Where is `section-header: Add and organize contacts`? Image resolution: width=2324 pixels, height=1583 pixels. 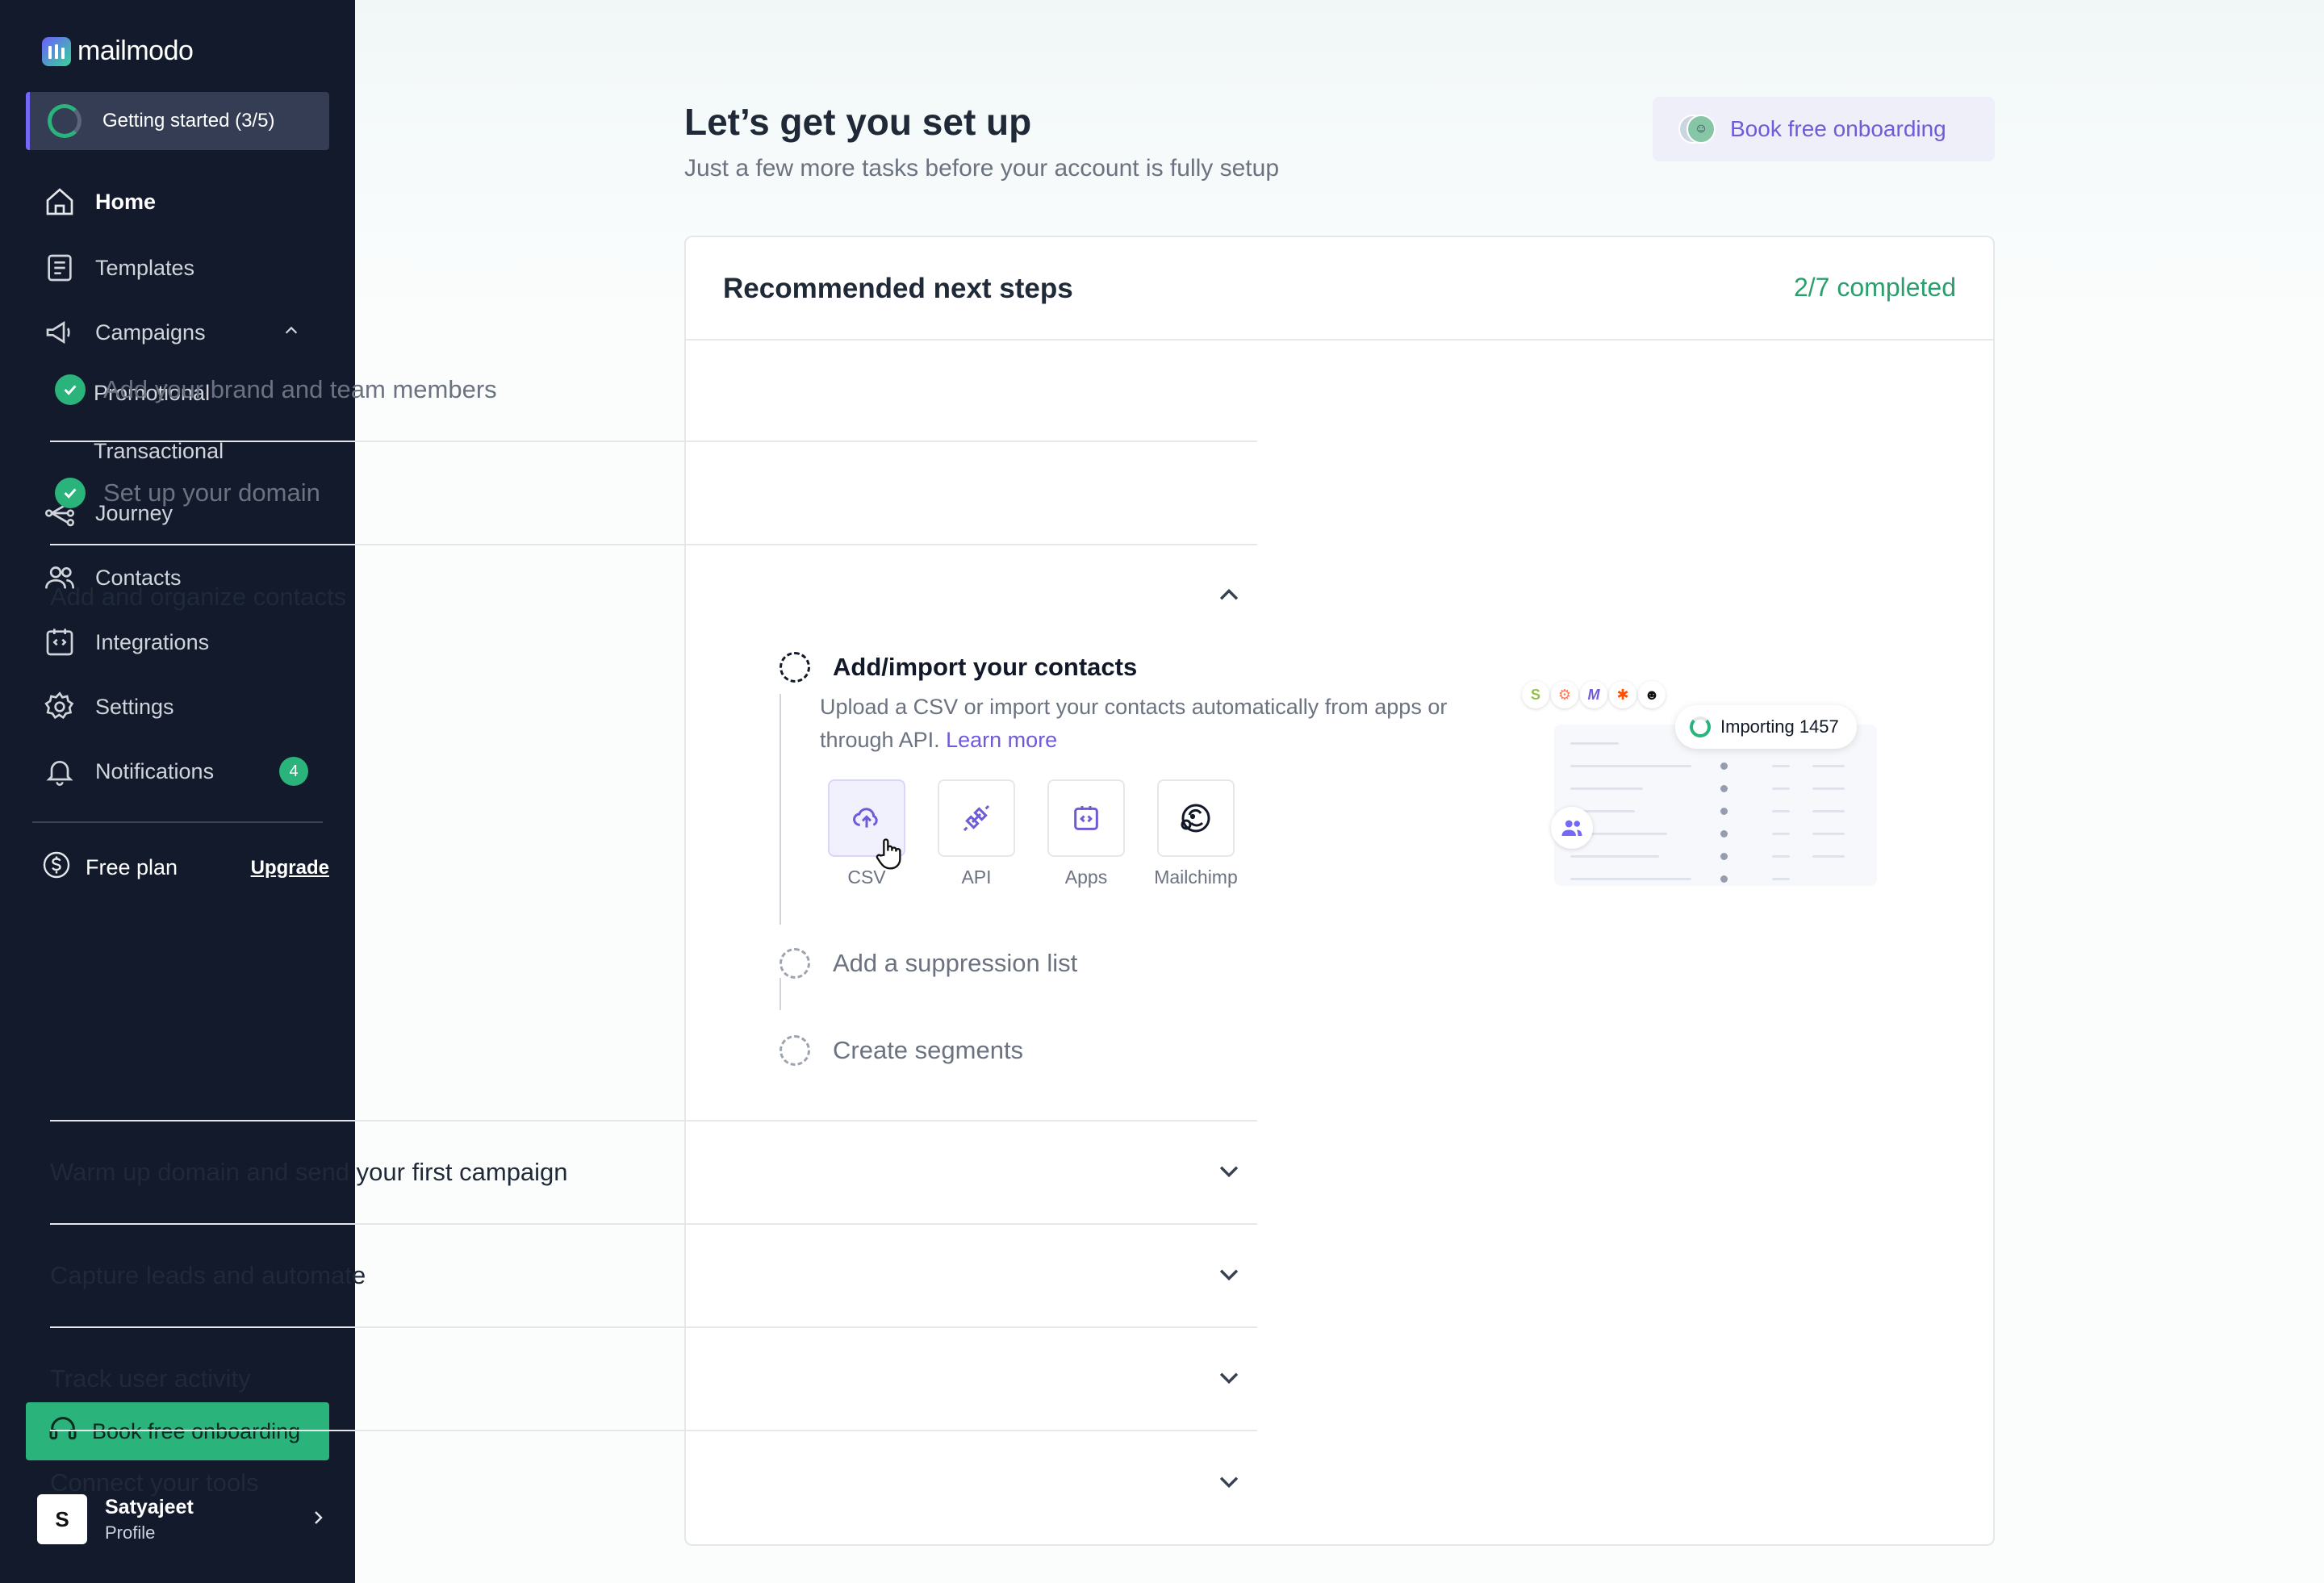
section-header: Add and organize contacts is located at coordinates (653, 597).